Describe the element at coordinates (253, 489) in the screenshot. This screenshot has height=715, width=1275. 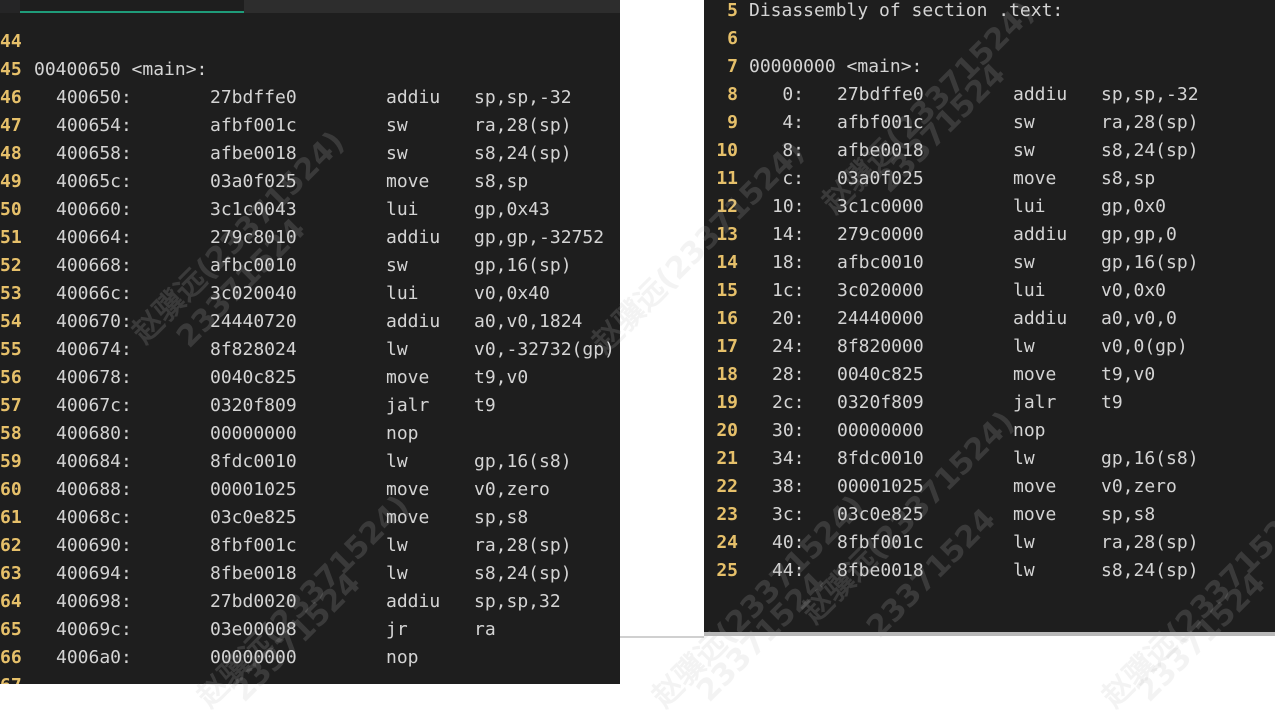
I see `instruction-hex: 00001025` at that location.